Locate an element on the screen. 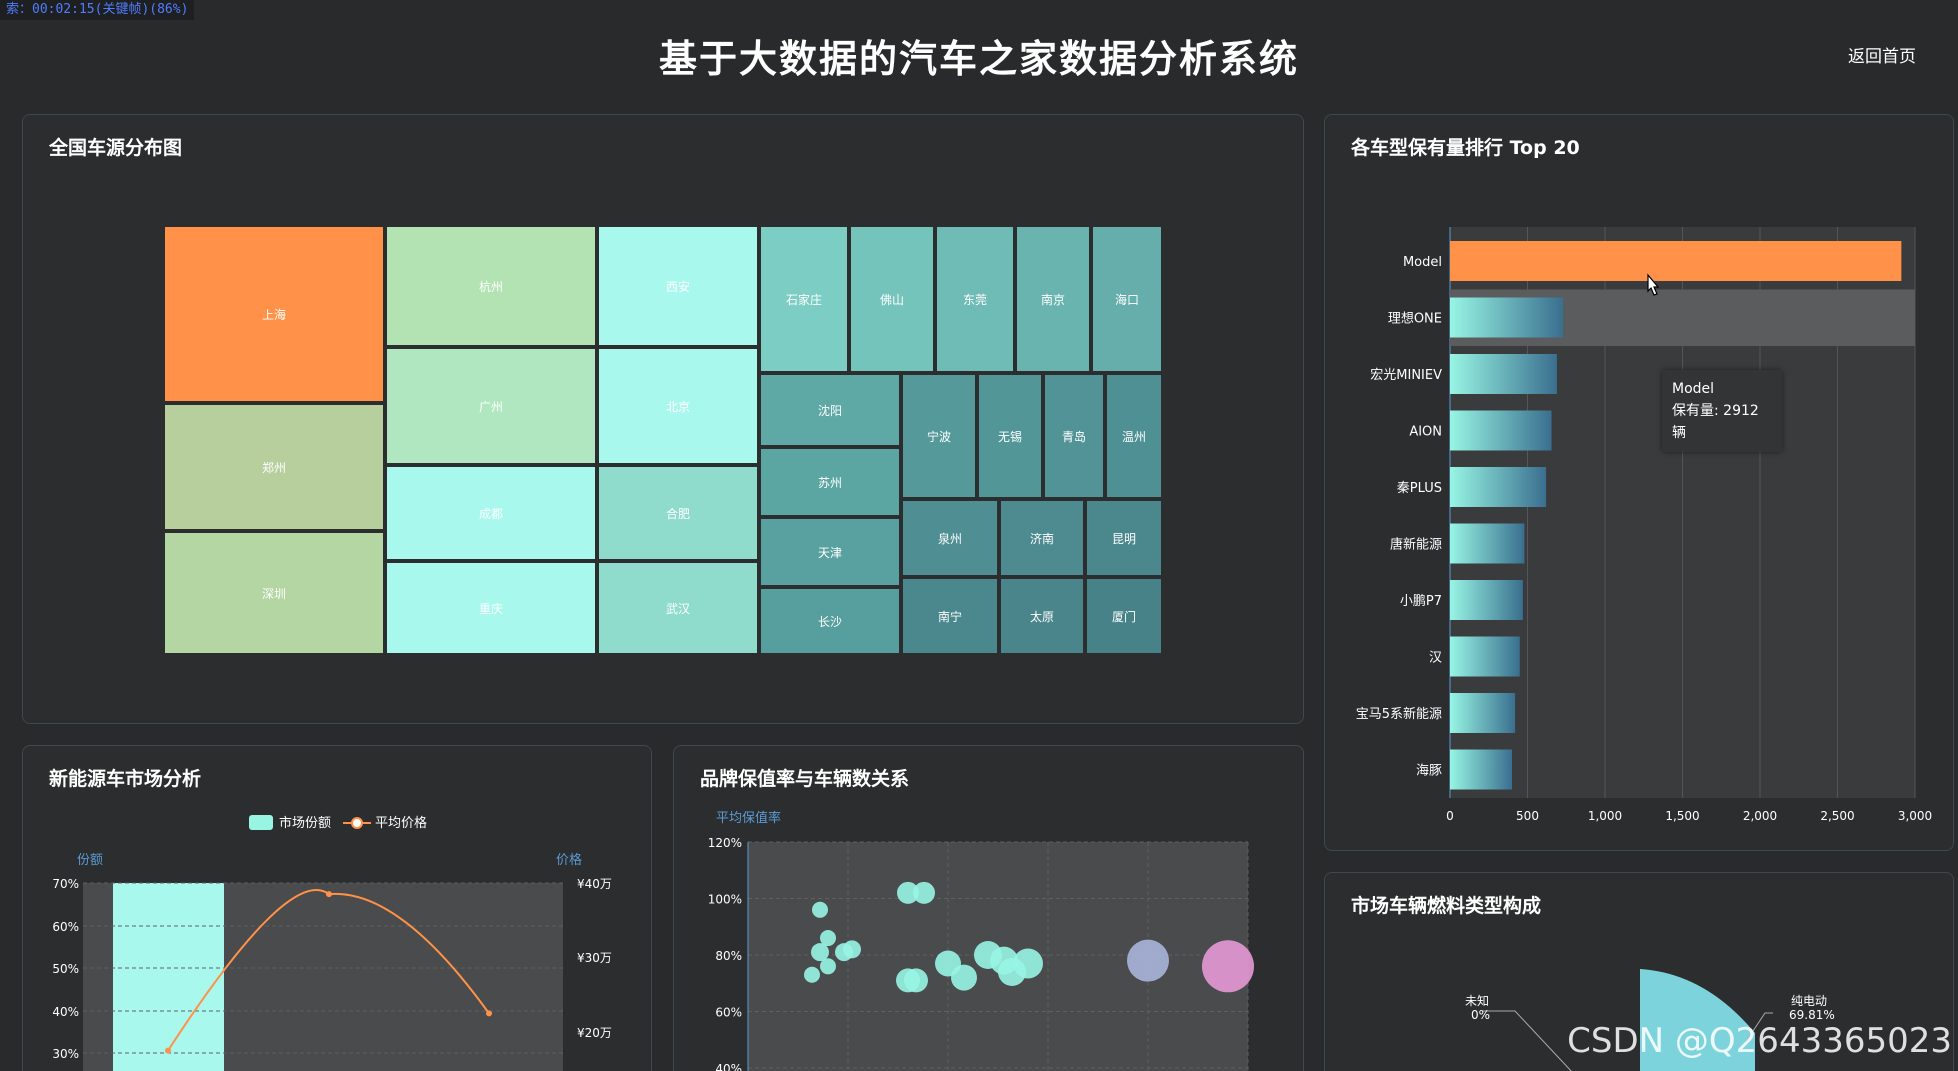  treemap-cell: 合肥 is located at coordinates (678, 513).